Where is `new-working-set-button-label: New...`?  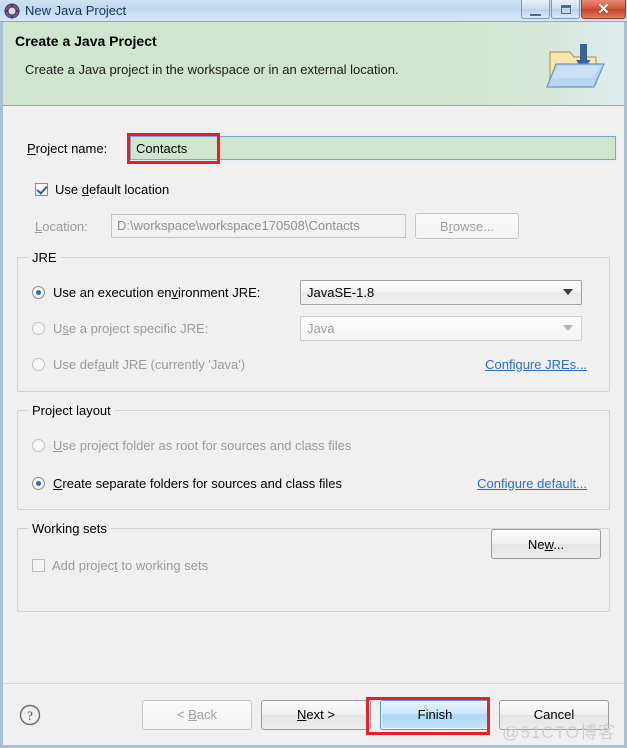
new-working-set-button-label: New... is located at coordinates (546, 544).